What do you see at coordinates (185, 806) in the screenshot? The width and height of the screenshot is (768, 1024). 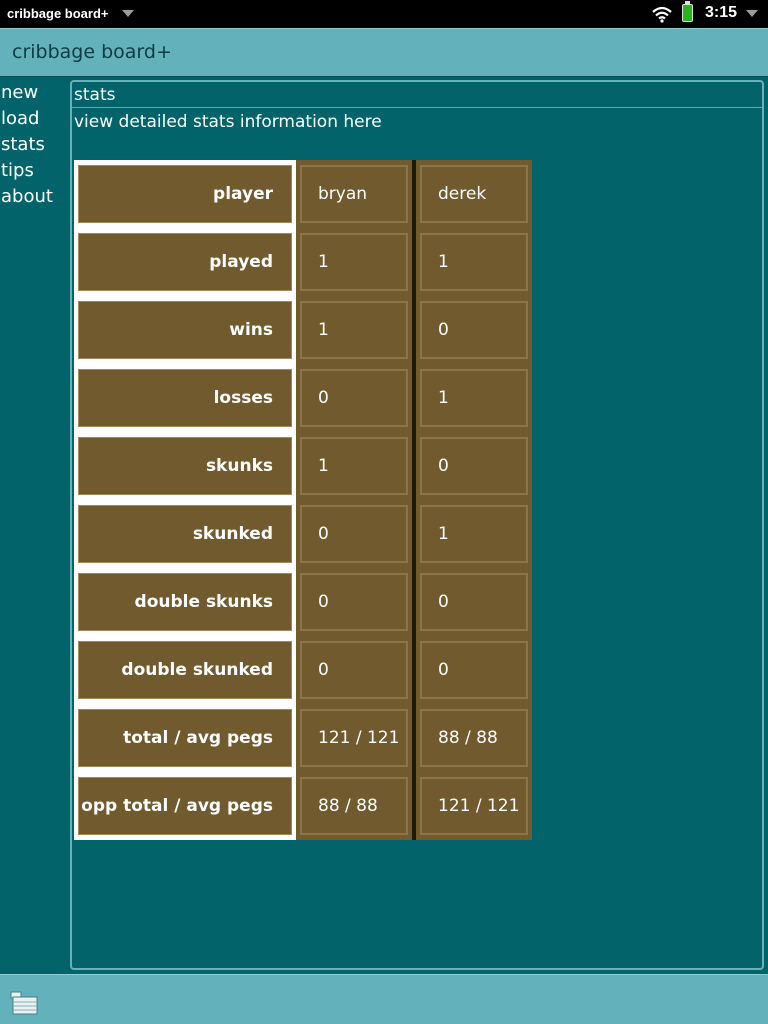 I see `row-label: opp total / avg pegs` at bounding box center [185, 806].